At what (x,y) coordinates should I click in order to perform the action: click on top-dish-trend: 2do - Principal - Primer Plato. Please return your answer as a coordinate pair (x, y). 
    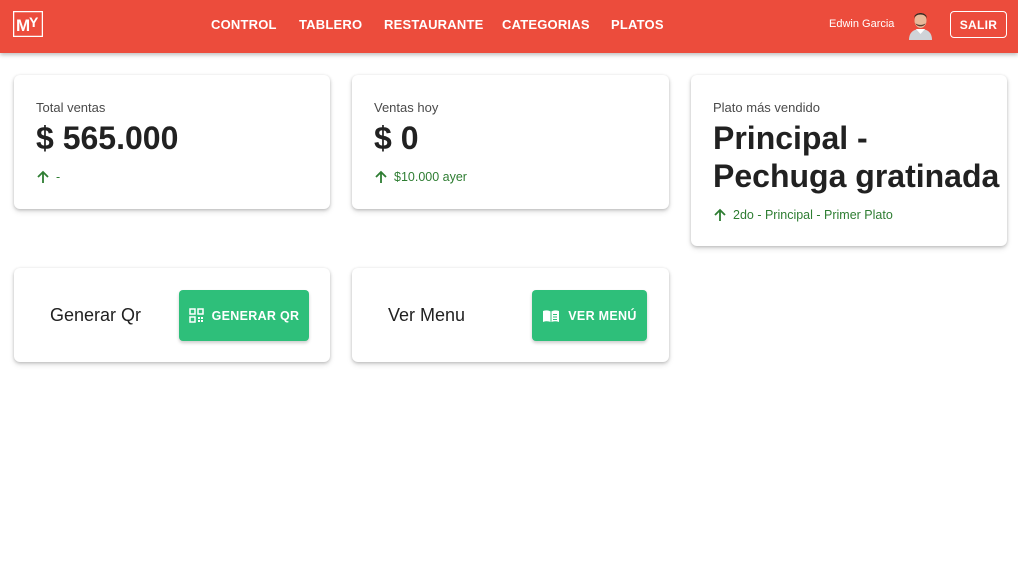
    Looking at the image, I should click on (803, 215).